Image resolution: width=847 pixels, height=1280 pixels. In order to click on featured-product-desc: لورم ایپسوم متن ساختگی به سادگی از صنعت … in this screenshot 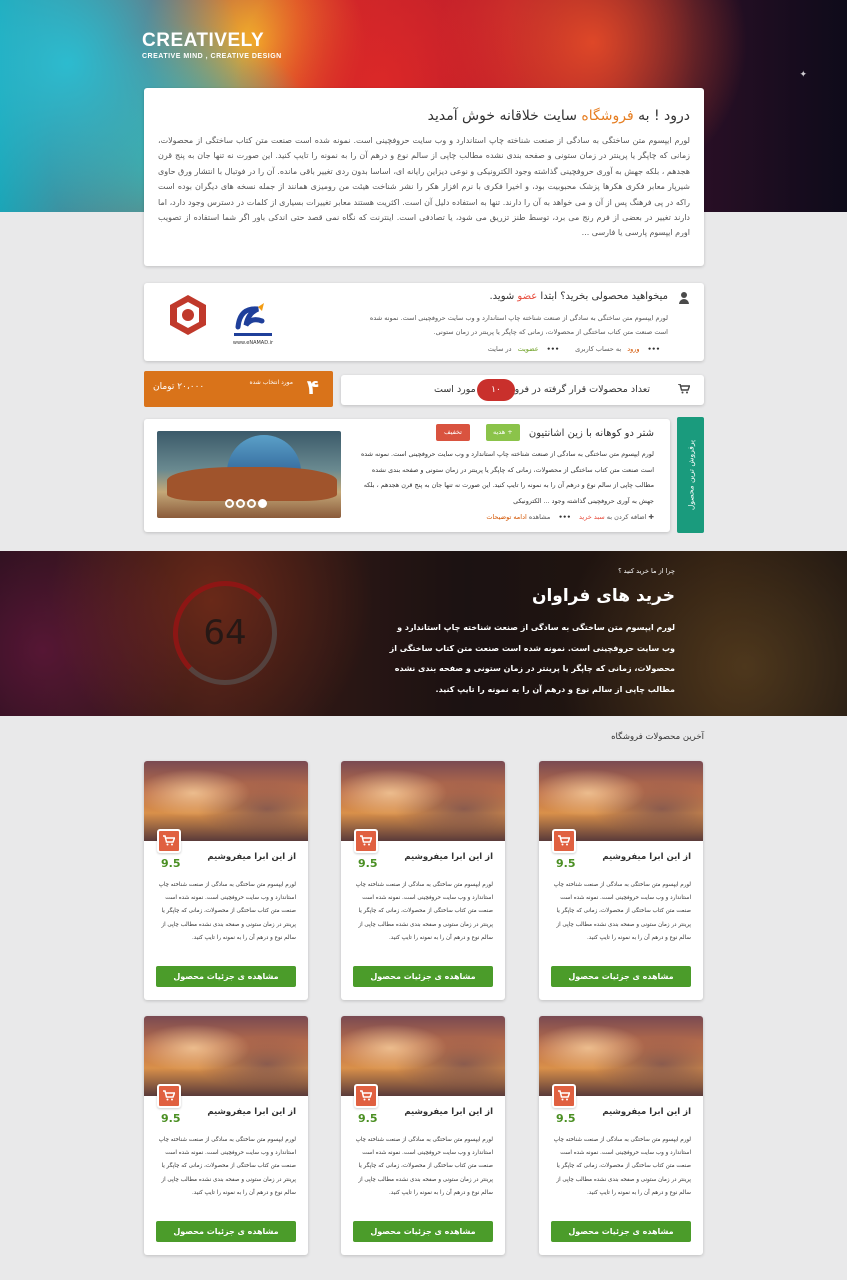, I will do `click(507, 477)`.